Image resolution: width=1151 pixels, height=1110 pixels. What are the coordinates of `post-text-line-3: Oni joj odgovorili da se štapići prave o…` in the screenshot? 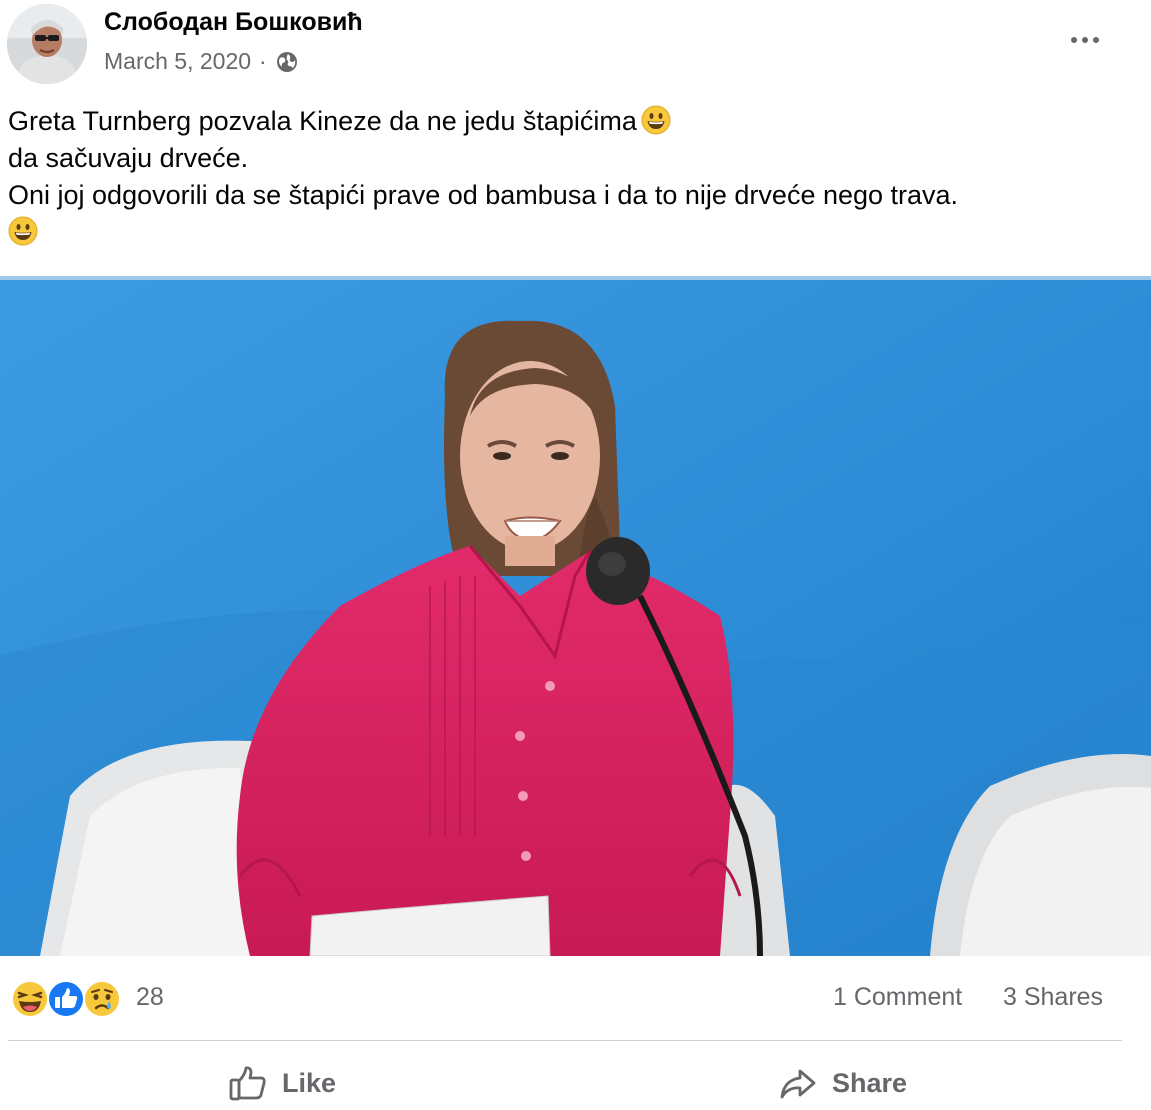 It's located at (483, 195).